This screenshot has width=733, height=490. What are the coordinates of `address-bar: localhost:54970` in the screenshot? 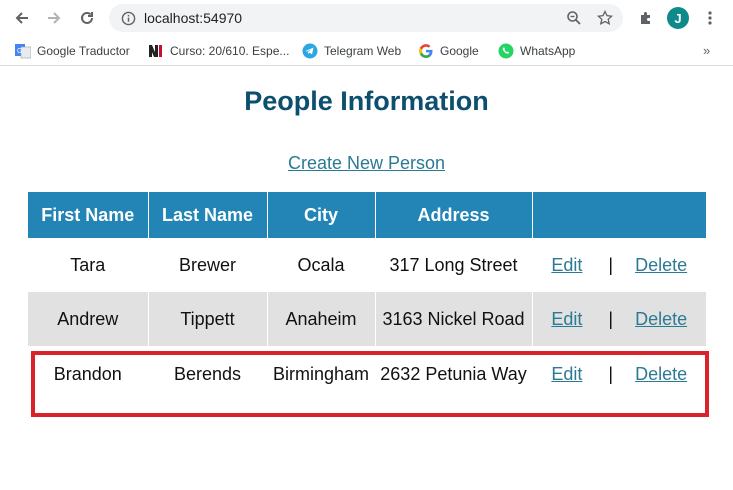 It's located at (366, 18).